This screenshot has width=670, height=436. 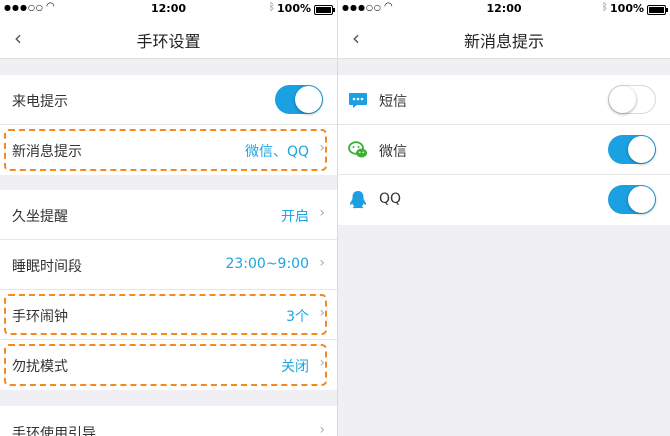 What do you see at coordinates (40, 102) in the screenshot?
I see `incoming-call-label: 来电提示` at bounding box center [40, 102].